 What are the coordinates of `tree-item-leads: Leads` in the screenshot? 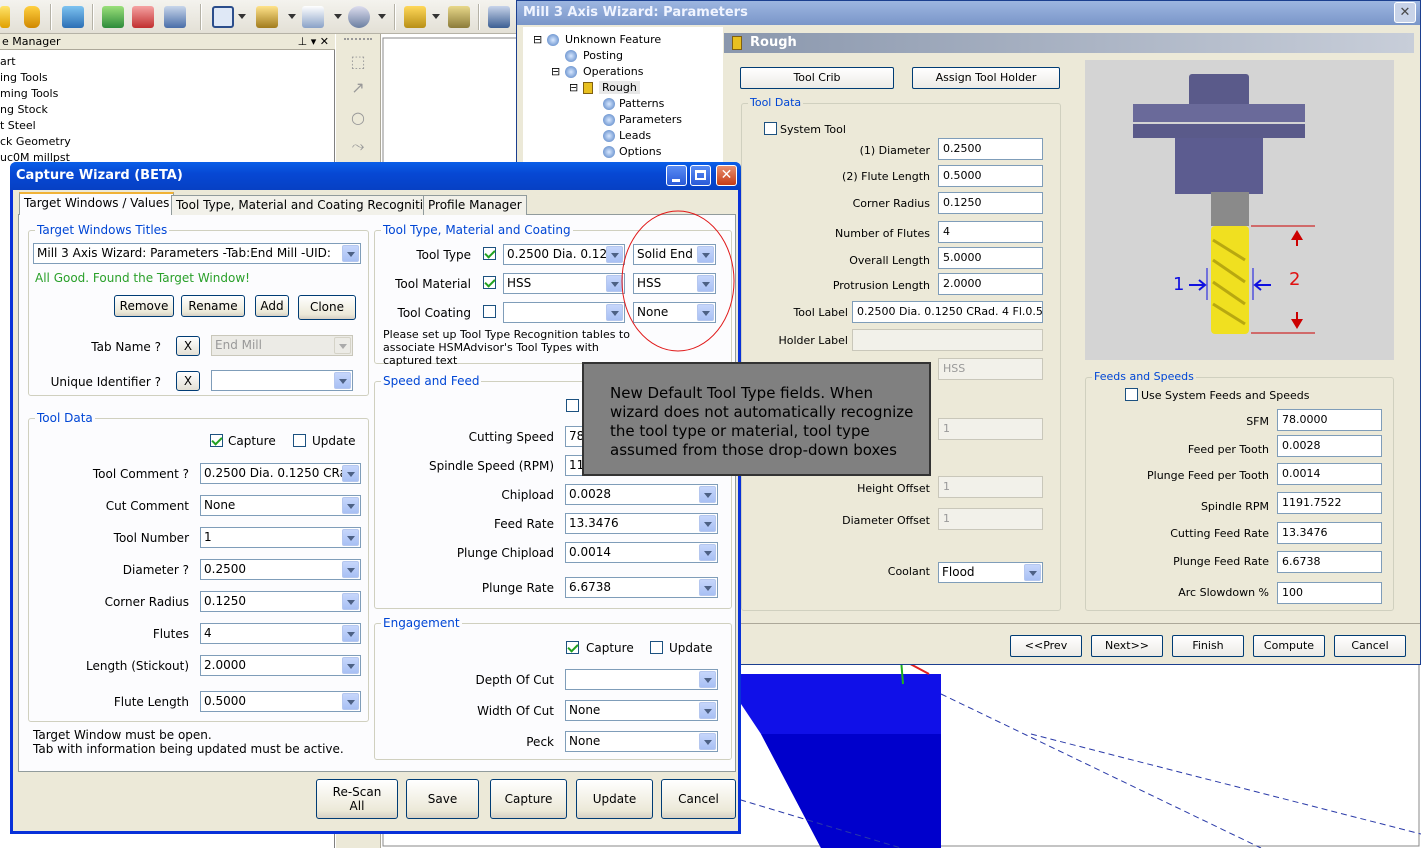 It's located at (635, 135).